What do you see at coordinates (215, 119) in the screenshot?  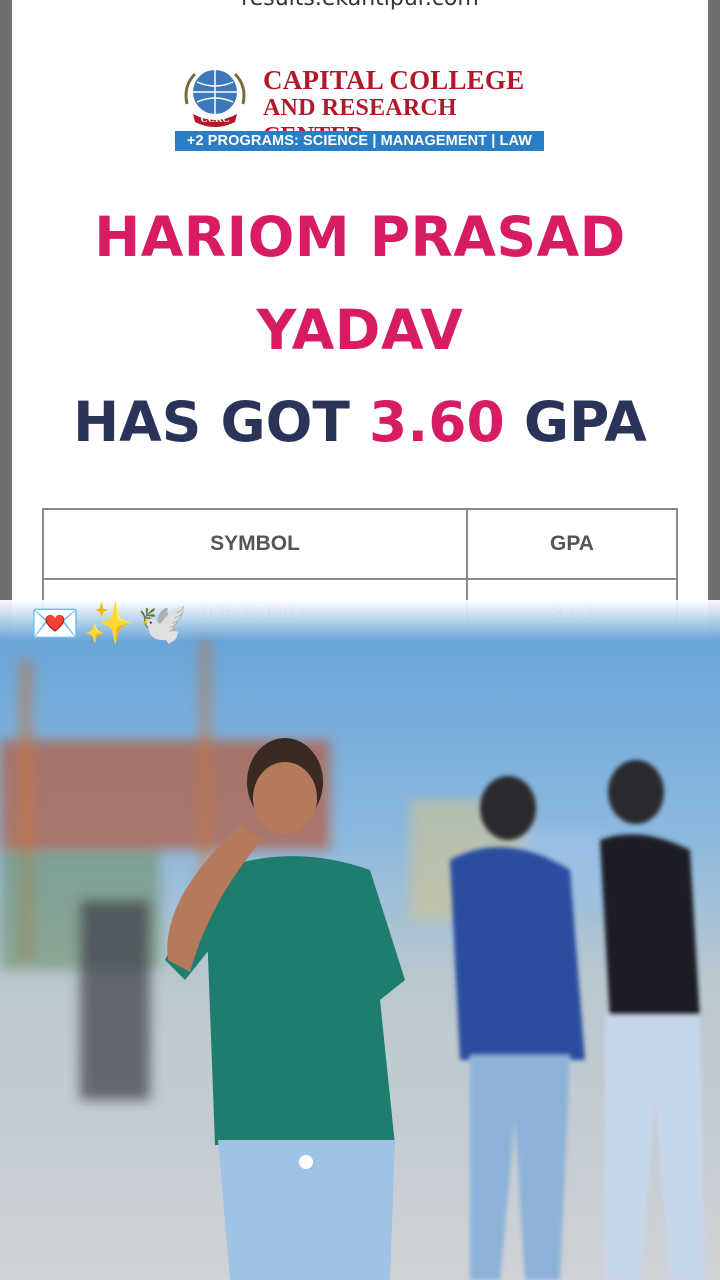 I see `svg-text: CCRC` at bounding box center [215, 119].